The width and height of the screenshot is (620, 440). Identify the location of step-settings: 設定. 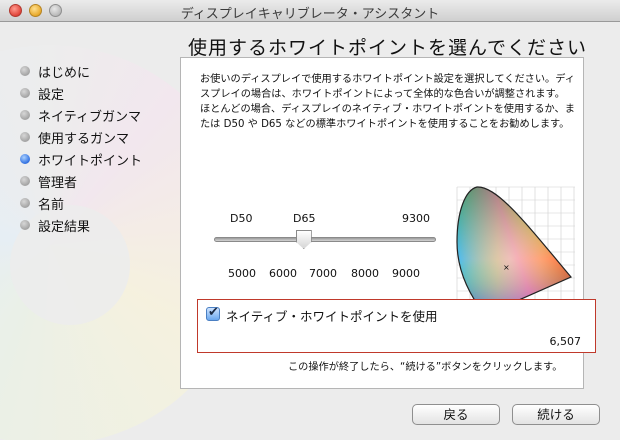
(95, 93).